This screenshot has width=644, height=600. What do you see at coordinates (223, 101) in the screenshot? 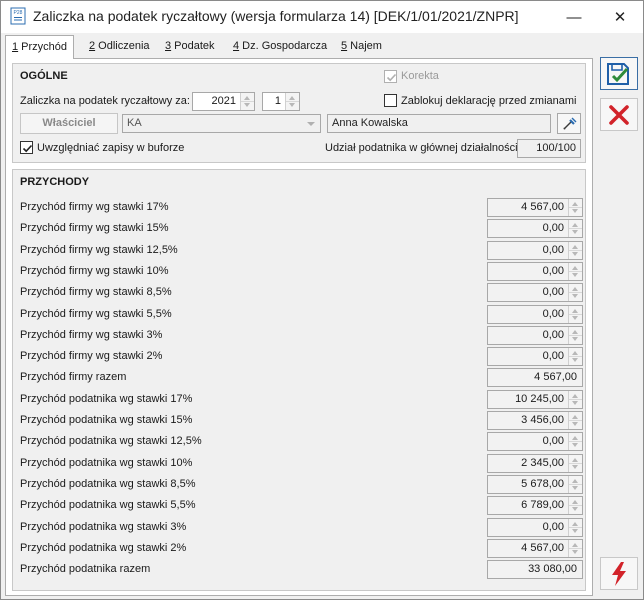
I see `year-spinner: 2021` at bounding box center [223, 101].